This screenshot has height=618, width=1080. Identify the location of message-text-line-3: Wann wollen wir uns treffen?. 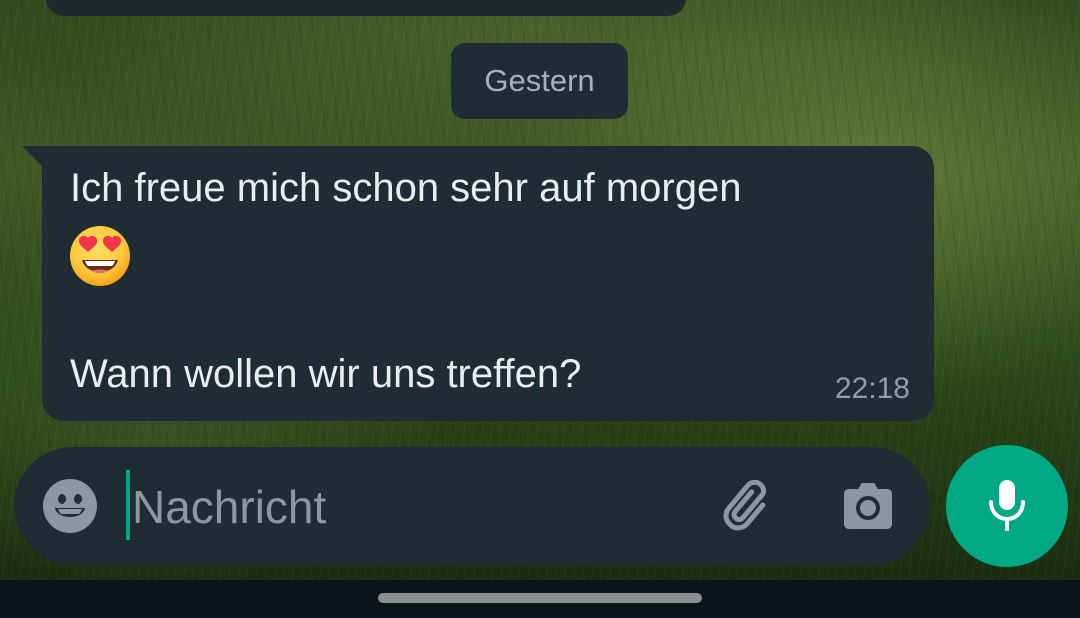
(326, 374).